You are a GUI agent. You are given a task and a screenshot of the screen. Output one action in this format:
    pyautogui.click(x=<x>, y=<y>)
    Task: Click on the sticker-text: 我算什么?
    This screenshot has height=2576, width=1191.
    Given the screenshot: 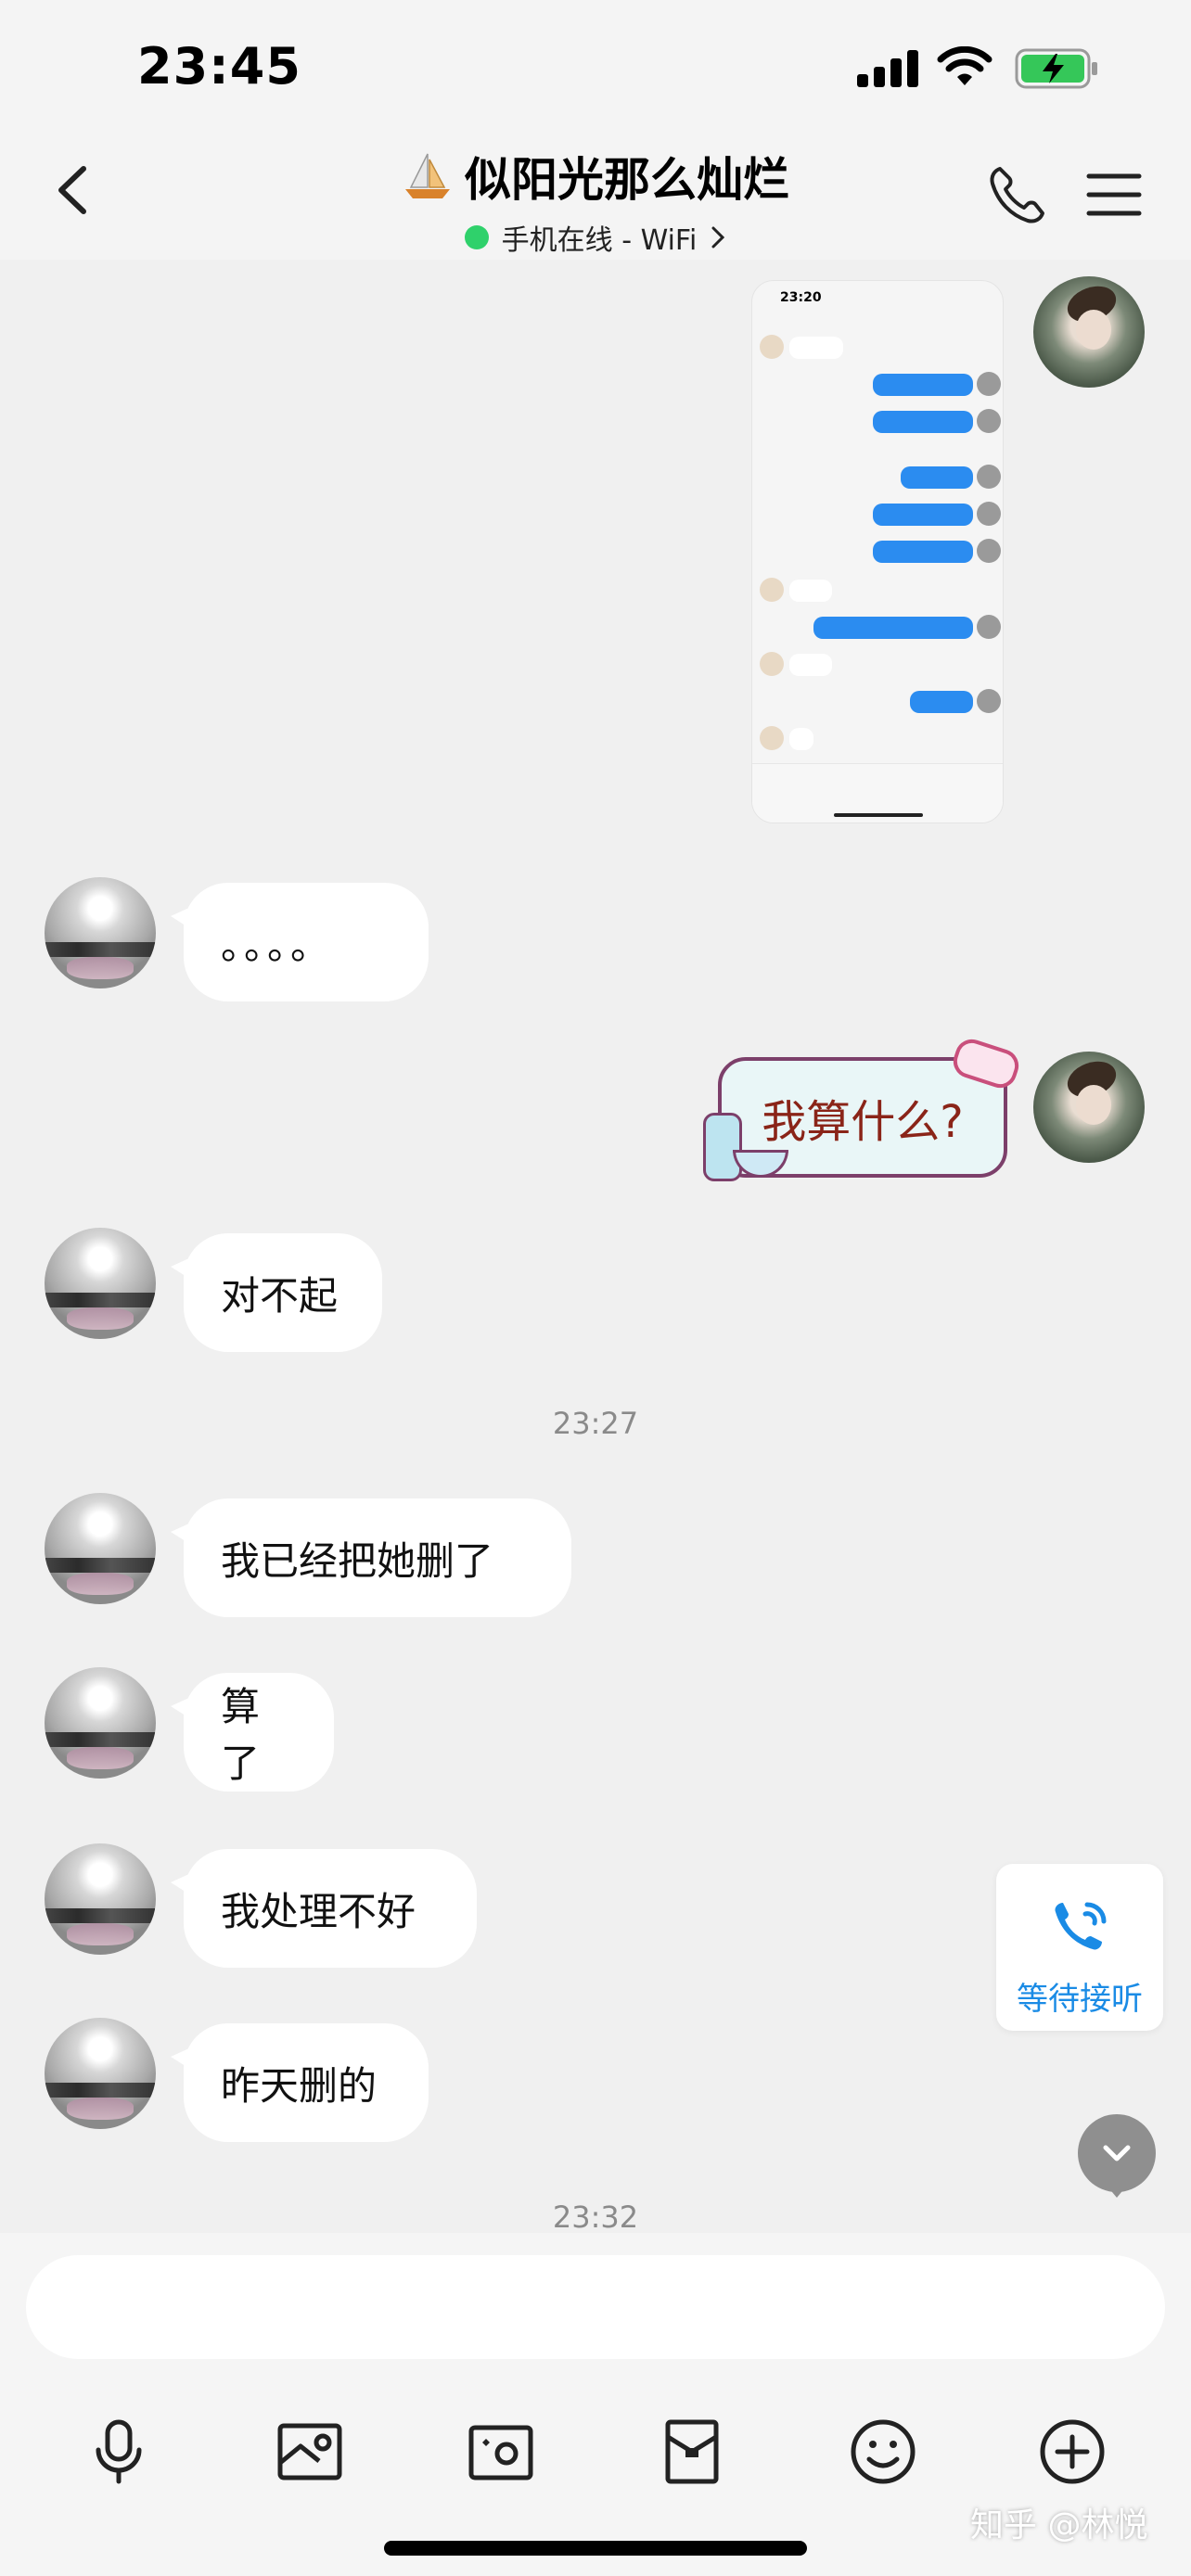 What is the action you would take?
    pyautogui.click(x=863, y=1122)
    